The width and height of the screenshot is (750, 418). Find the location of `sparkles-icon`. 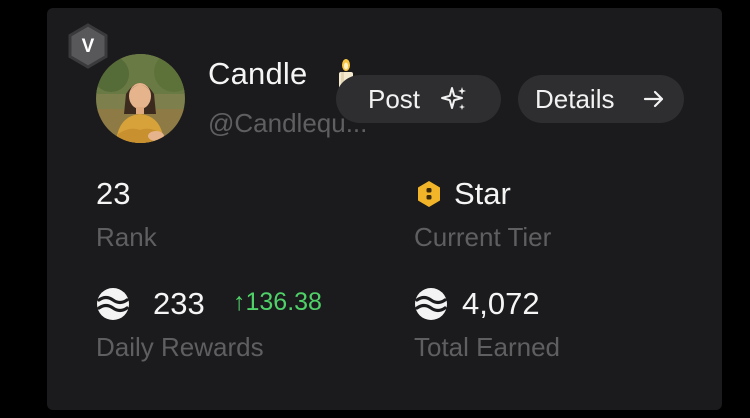

sparkles-icon is located at coordinates (454, 99).